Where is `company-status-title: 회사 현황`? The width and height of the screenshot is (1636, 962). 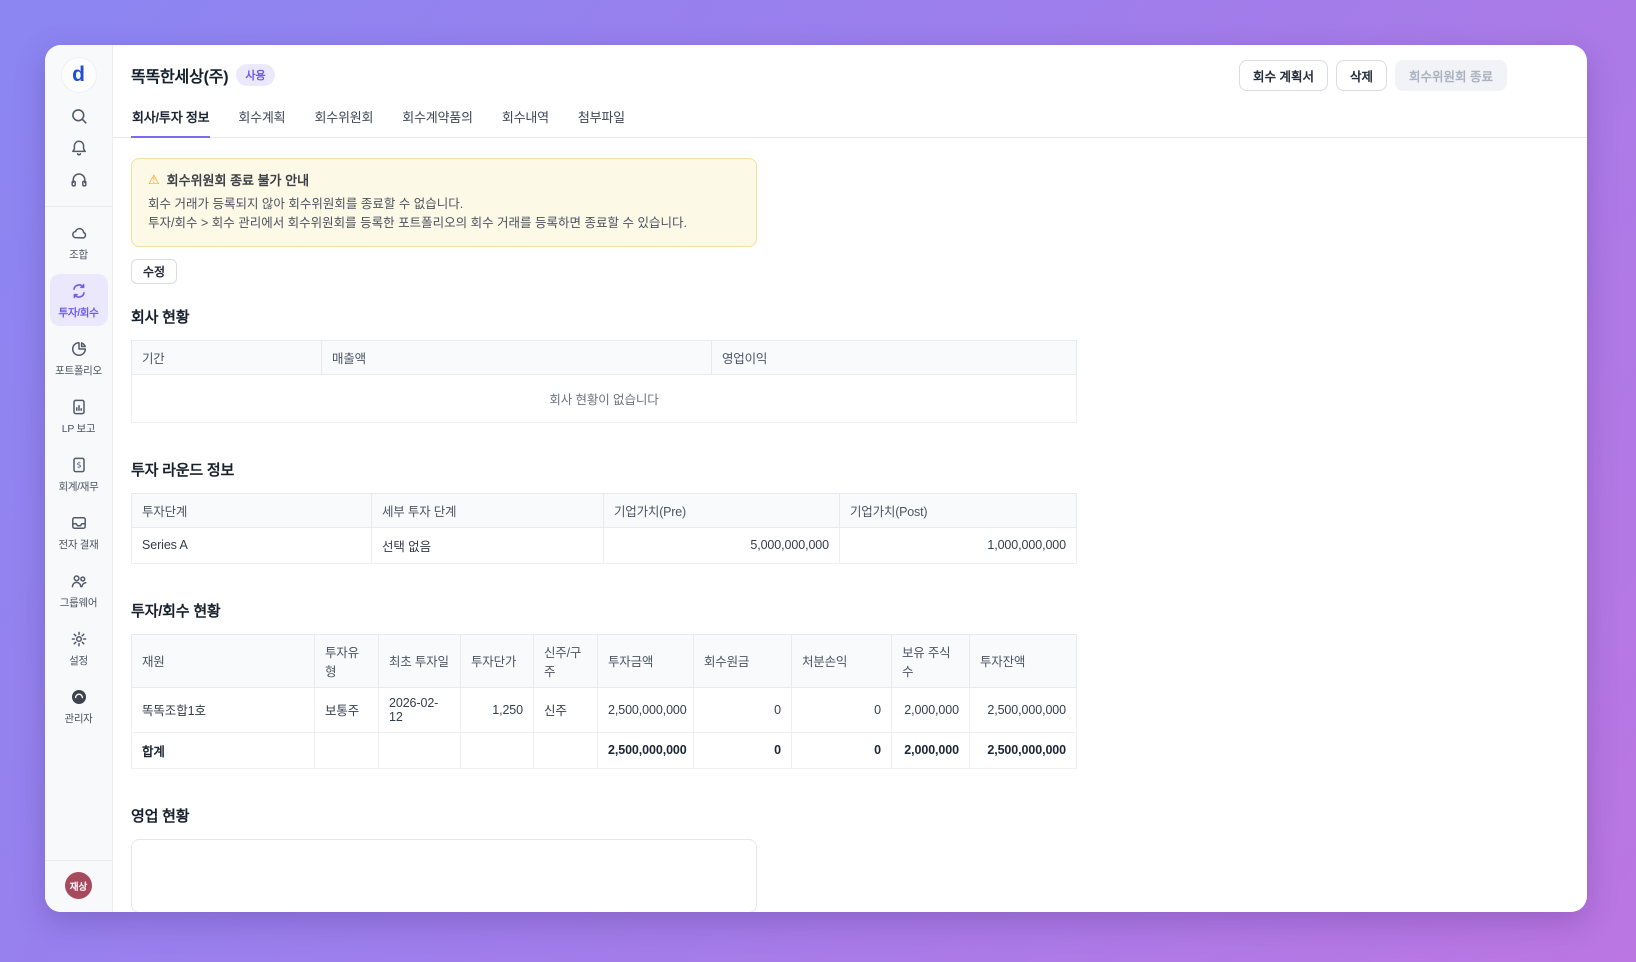
company-status-title: 회사 현황 is located at coordinates (160, 317).